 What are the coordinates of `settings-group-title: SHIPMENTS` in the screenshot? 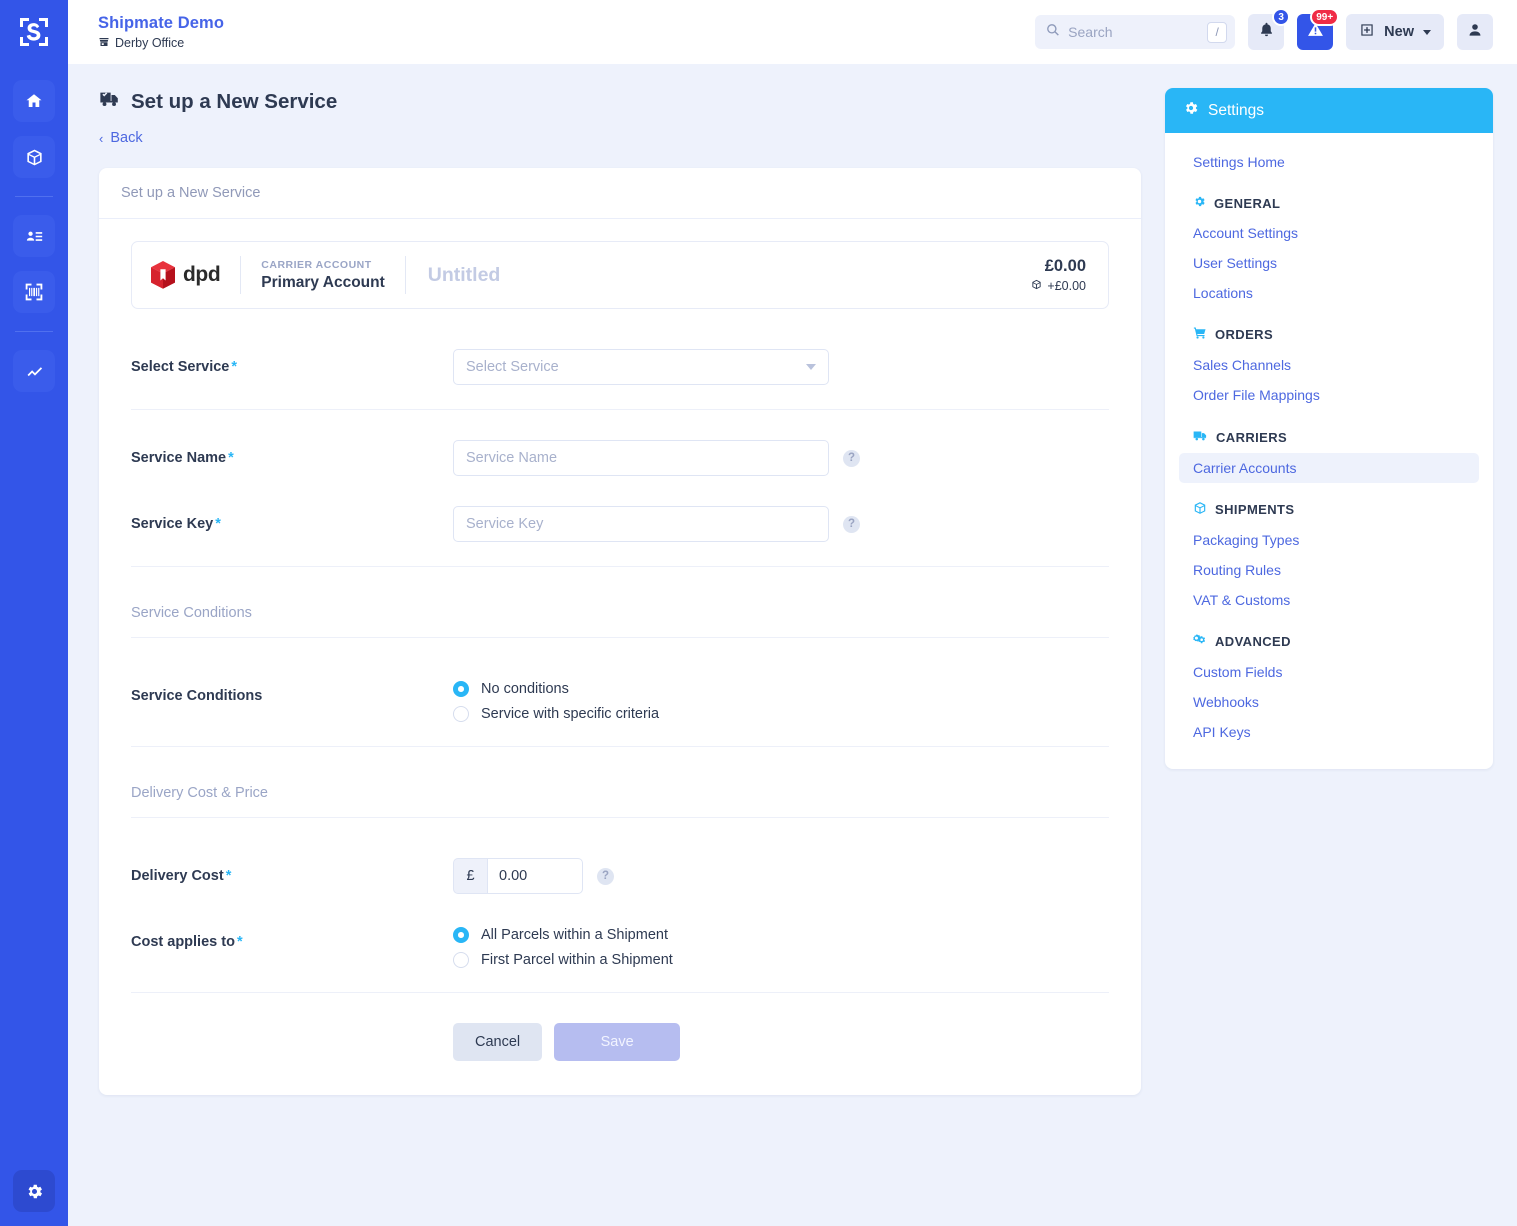 It's located at (1255, 509).